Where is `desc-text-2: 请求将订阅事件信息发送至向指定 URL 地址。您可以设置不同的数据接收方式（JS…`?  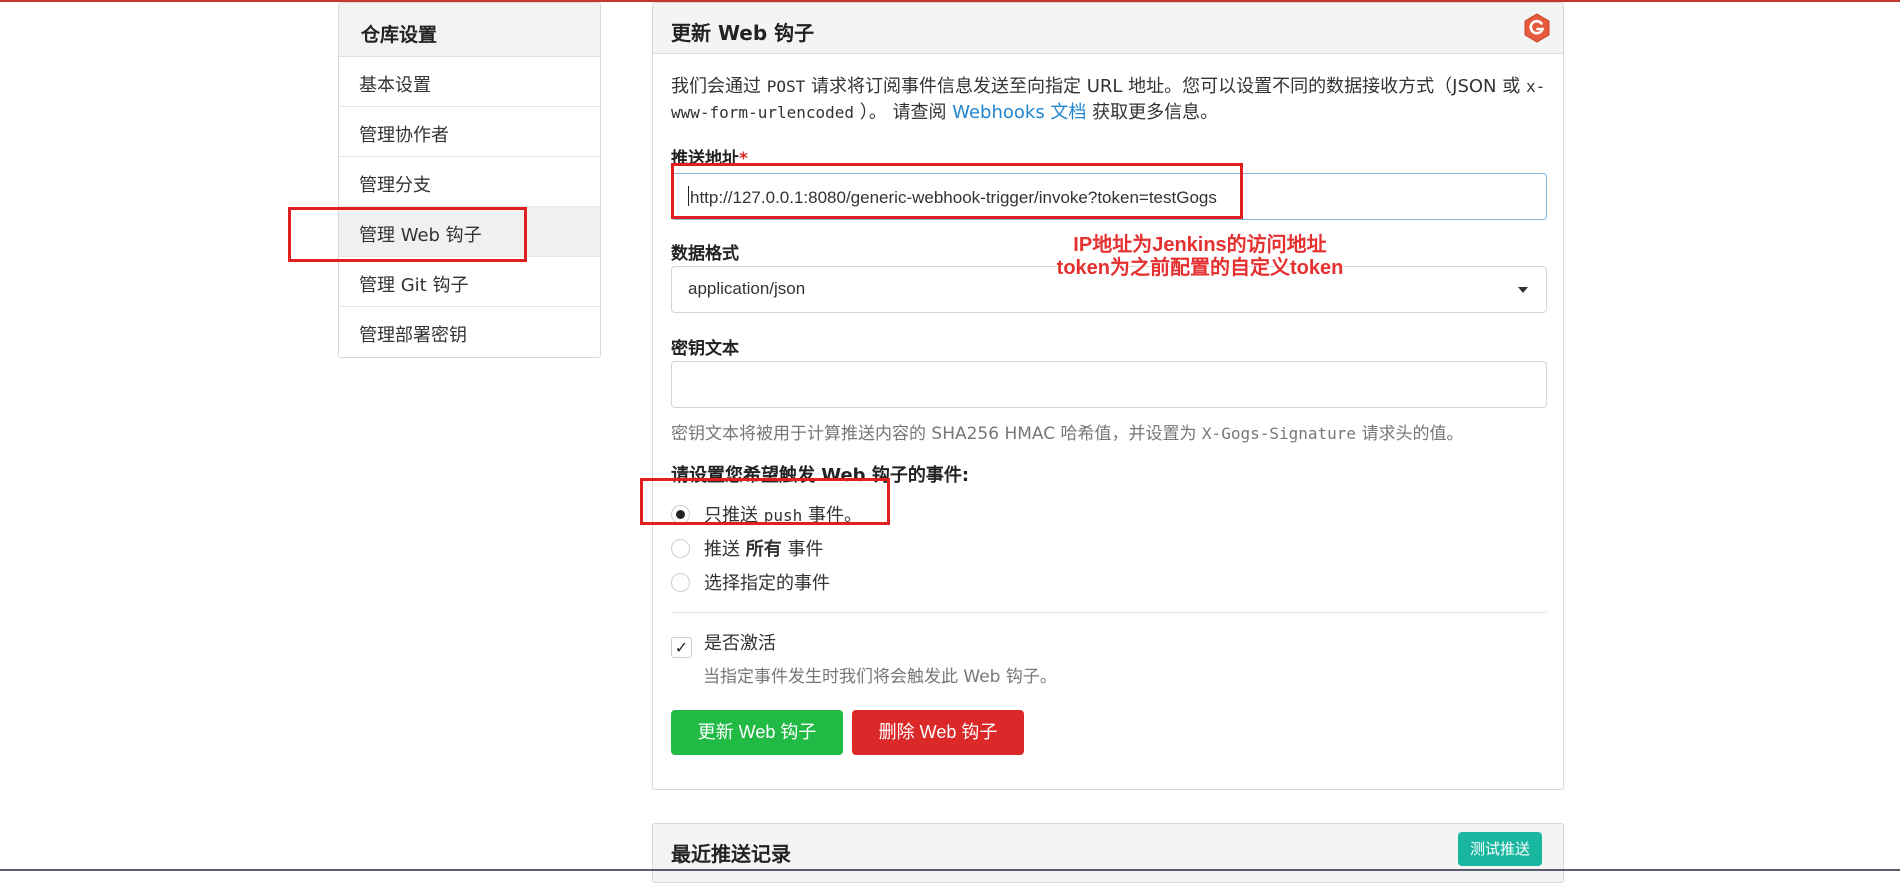 desc-text-2: 请求将订阅事件信息发送至向指定 URL 地址。您可以设置不同的数据接收方式（JS… is located at coordinates (1166, 86).